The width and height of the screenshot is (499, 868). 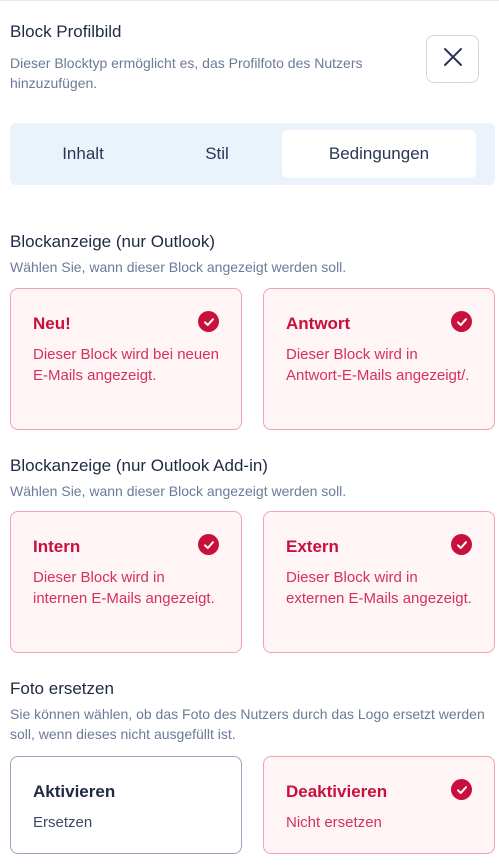 What do you see at coordinates (337, 791) in the screenshot?
I see `option-title: Deaktivieren` at bounding box center [337, 791].